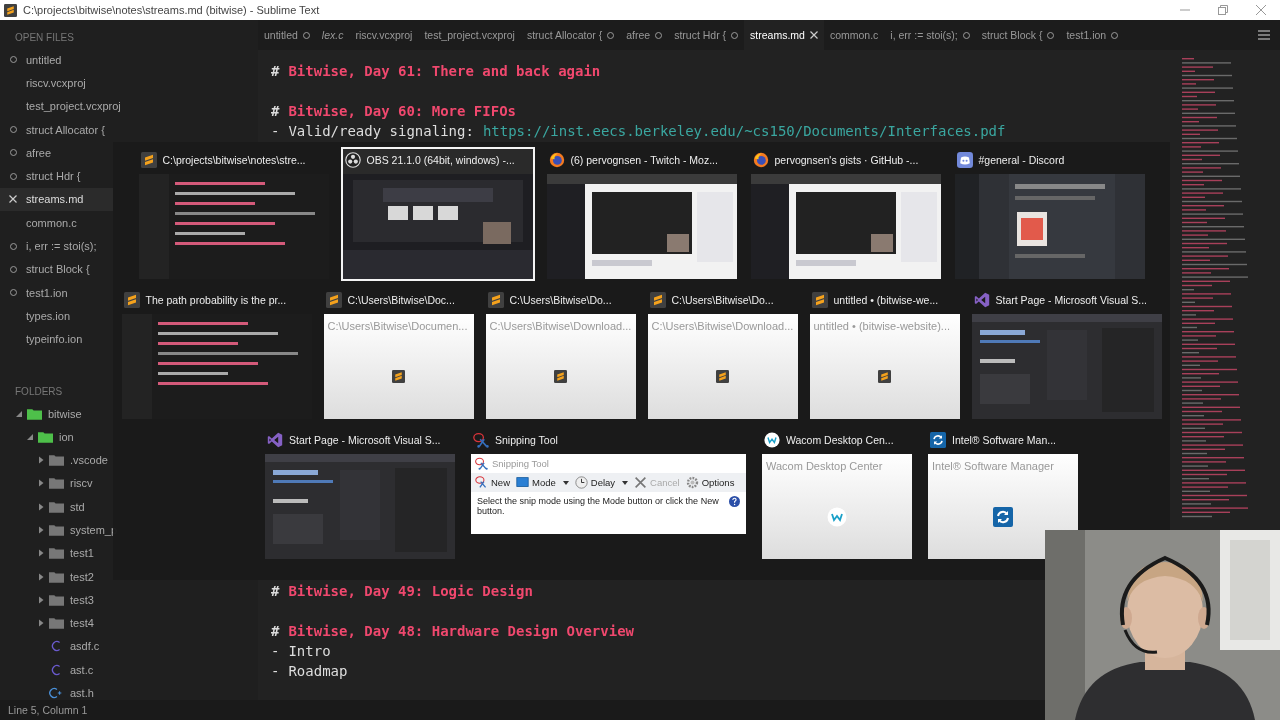 The image size is (1280, 720). What do you see at coordinates (381, 131) in the screenshot?
I see `bullet-text: Valid/ready signaling:` at bounding box center [381, 131].